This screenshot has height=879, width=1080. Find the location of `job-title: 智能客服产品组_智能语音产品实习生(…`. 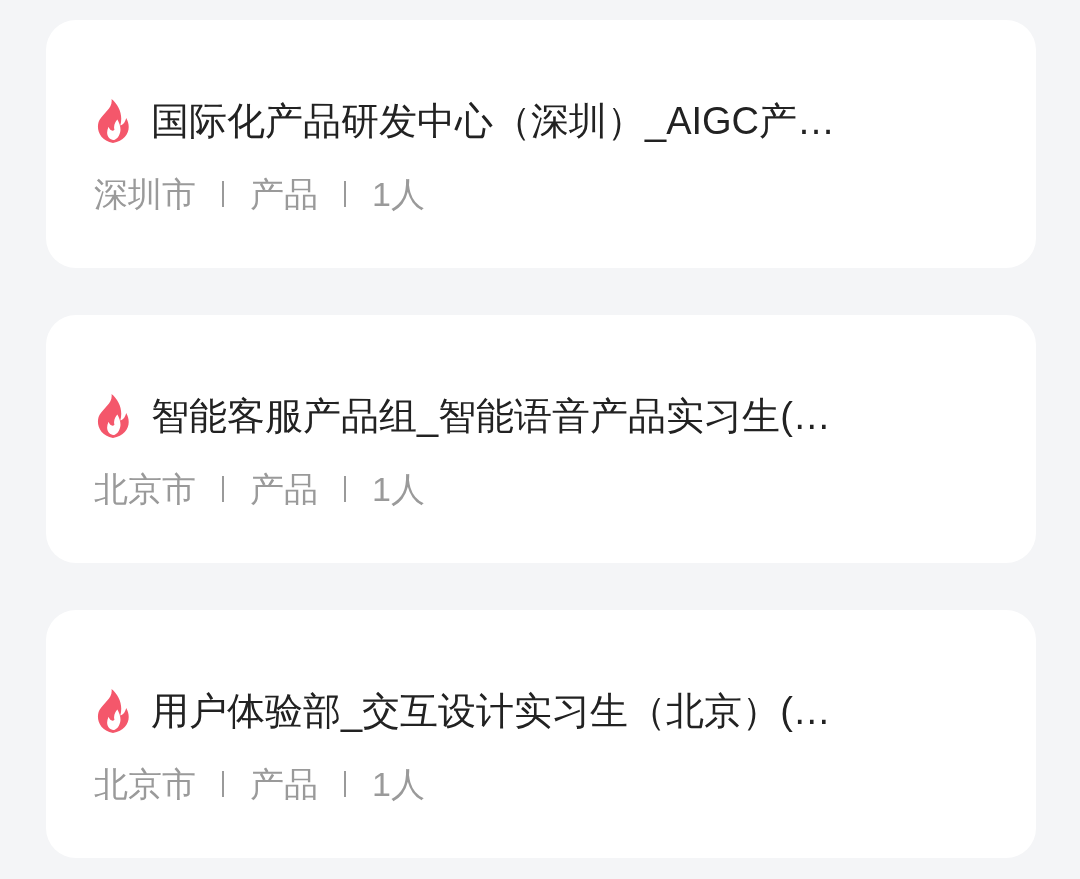

job-title: 智能客服产品组_智能语音产品实习生(… is located at coordinates (491, 416).